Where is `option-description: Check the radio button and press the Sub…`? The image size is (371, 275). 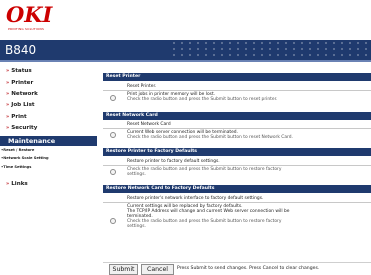 option-description: Check the radio button and press the Sub… is located at coordinates (204, 172).